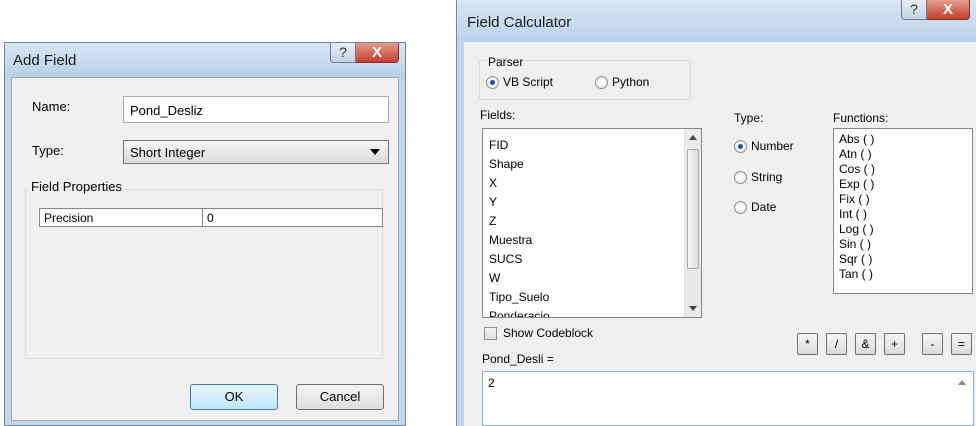  Describe the element at coordinates (772, 146) in the screenshot. I see `type-option-label: Number` at that location.